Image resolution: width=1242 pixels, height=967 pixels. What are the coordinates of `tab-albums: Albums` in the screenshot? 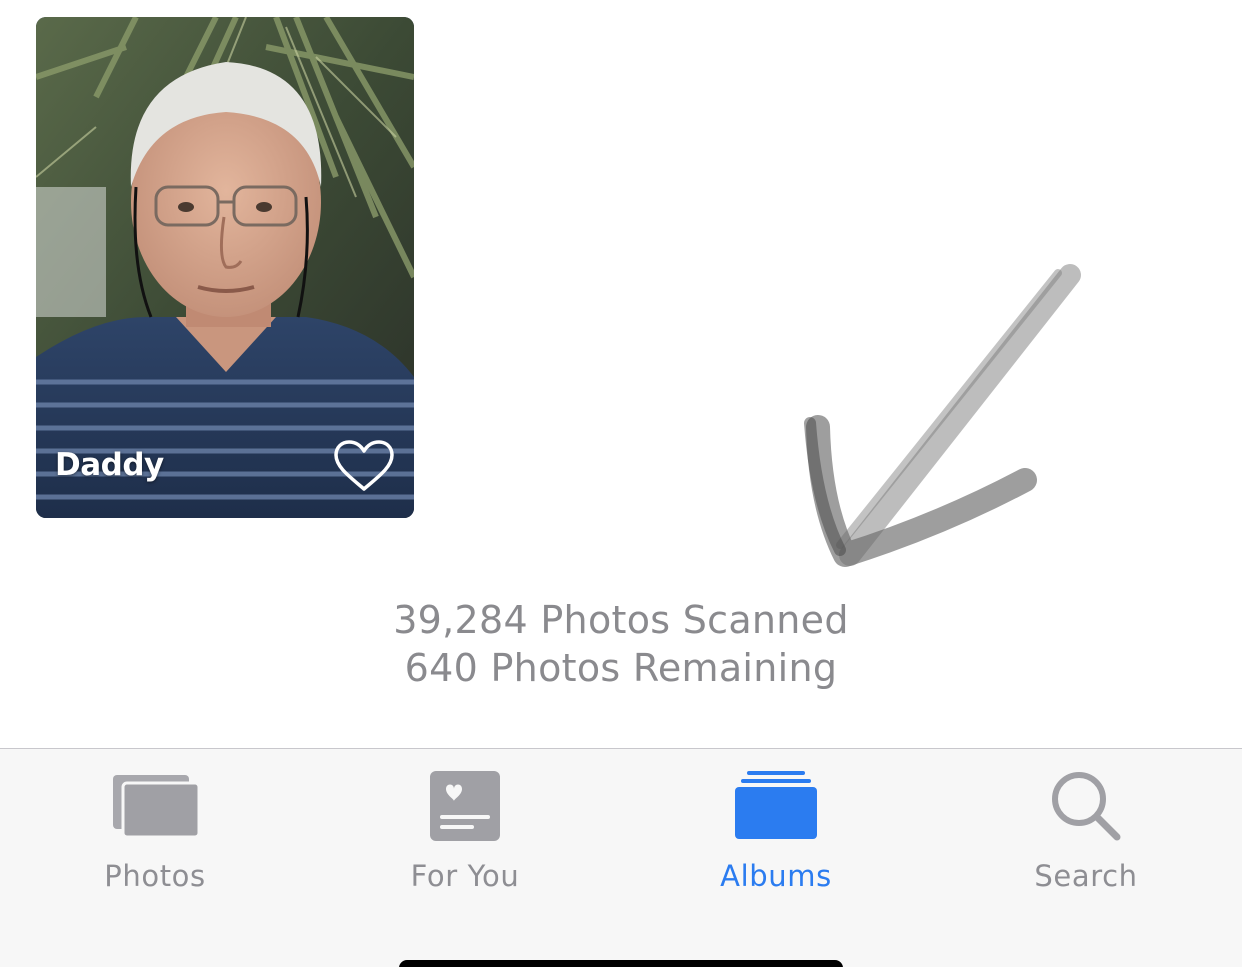 It's located at (776, 829).